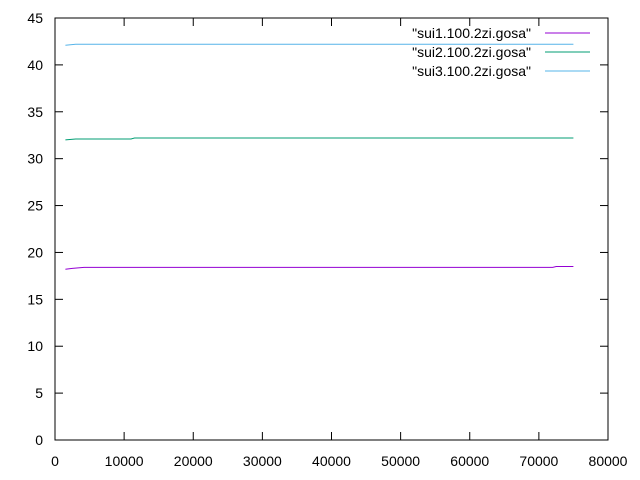  I want to click on legend-label-1: "sui1.100.2zi.gosa", so click(471, 33).